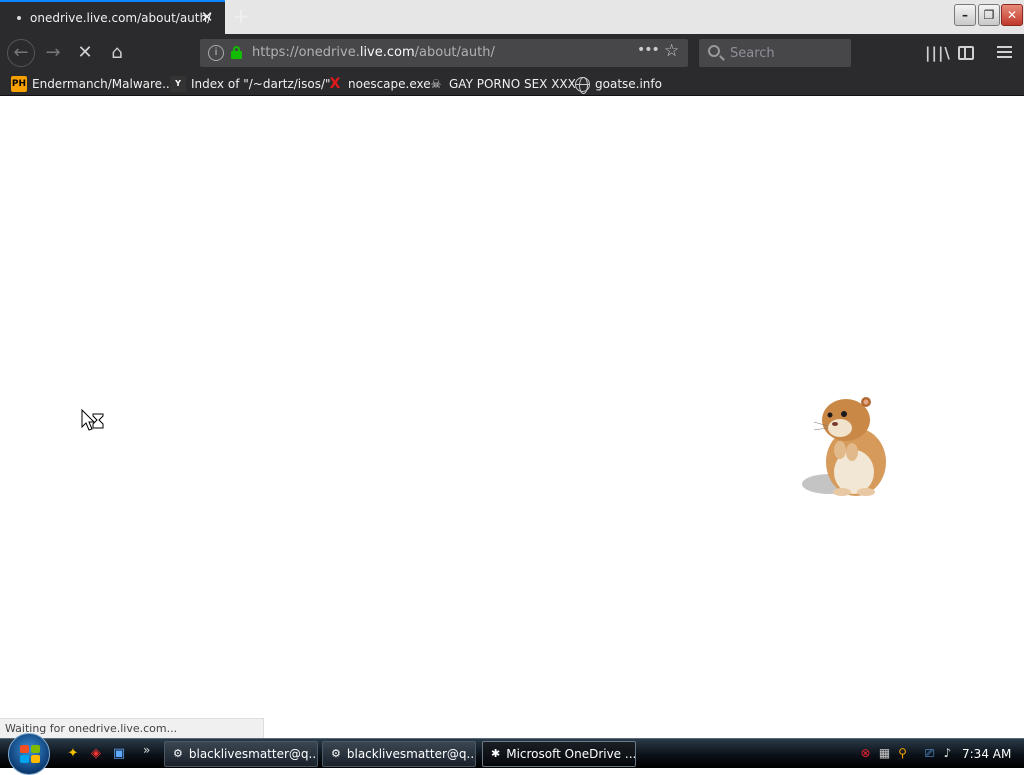 Image resolution: width=1024 pixels, height=775 pixels. I want to click on bookmark-label: Index of "/~dartz/isos/", so click(261, 84).